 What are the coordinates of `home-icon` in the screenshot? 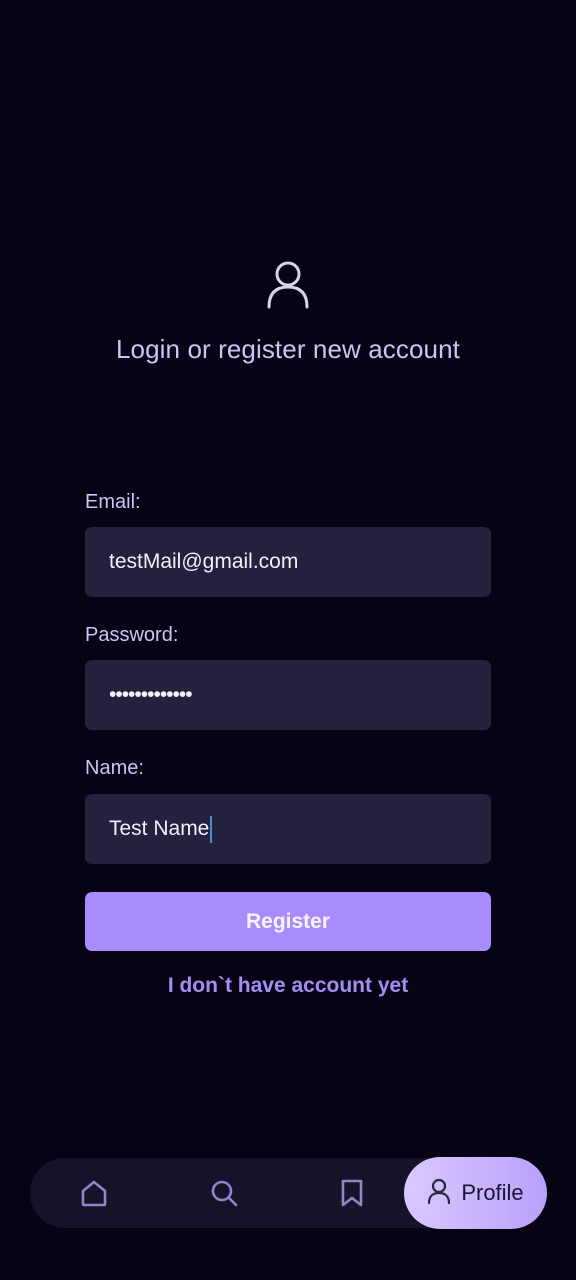 It's located at (94, 1193).